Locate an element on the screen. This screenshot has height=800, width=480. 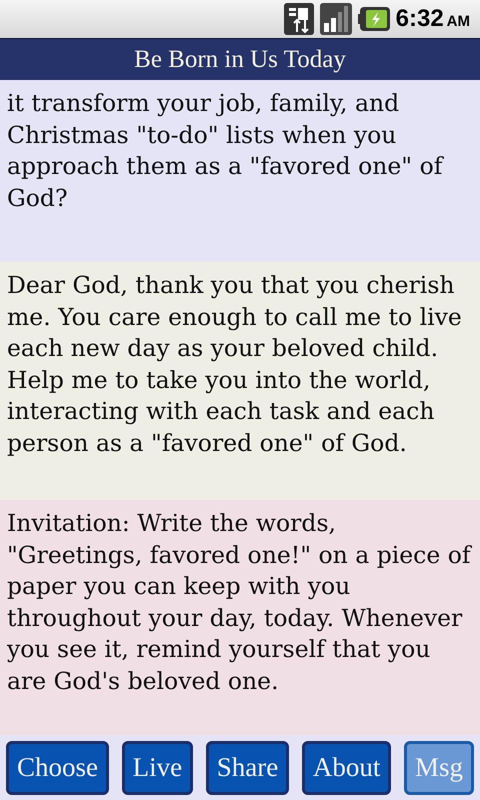
clock-meridiem: AM is located at coordinates (458, 22).